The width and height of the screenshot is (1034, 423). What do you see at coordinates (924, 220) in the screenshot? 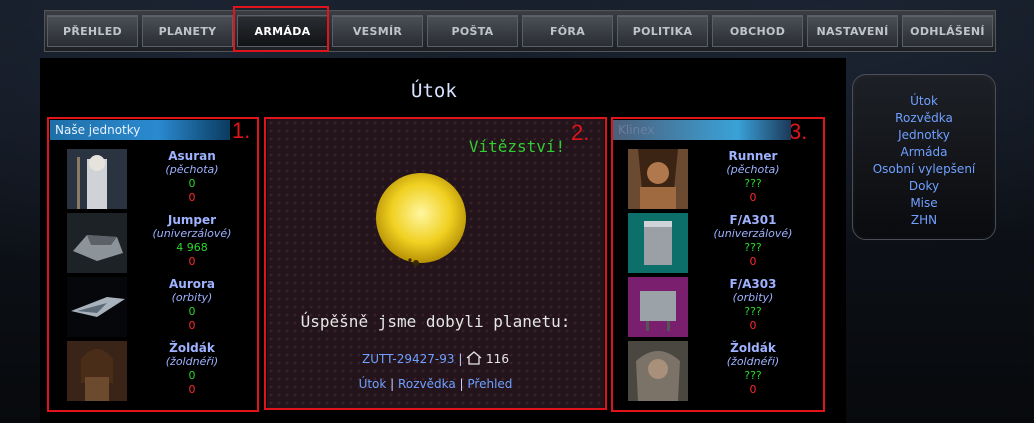
I see `menu-zhn: ZHN` at bounding box center [924, 220].